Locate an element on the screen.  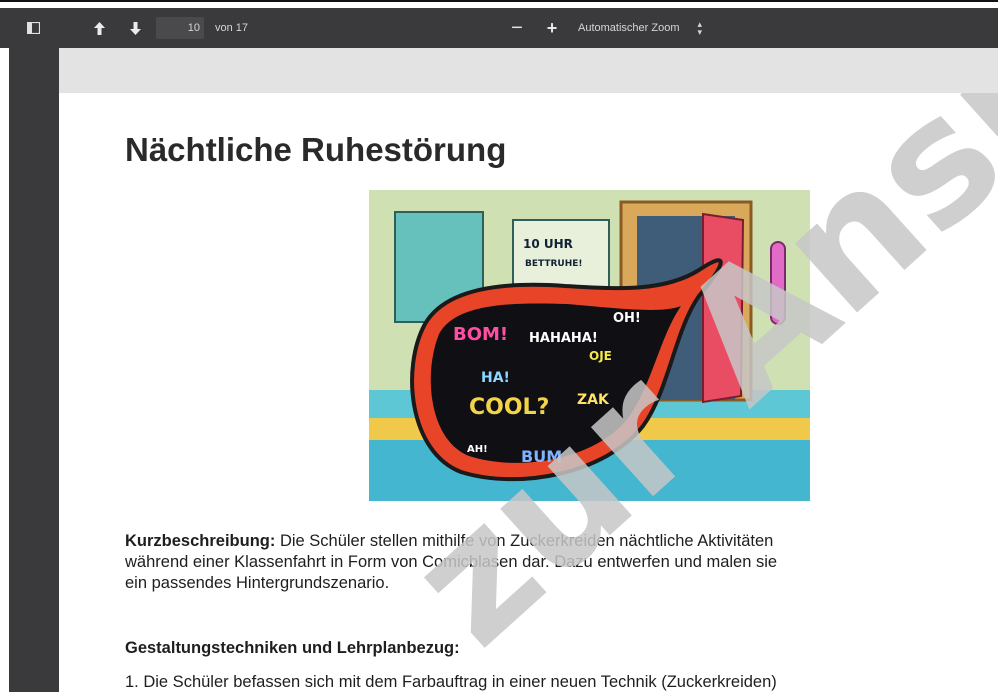
svg-text: 10 UHR is located at coordinates (548, 244).